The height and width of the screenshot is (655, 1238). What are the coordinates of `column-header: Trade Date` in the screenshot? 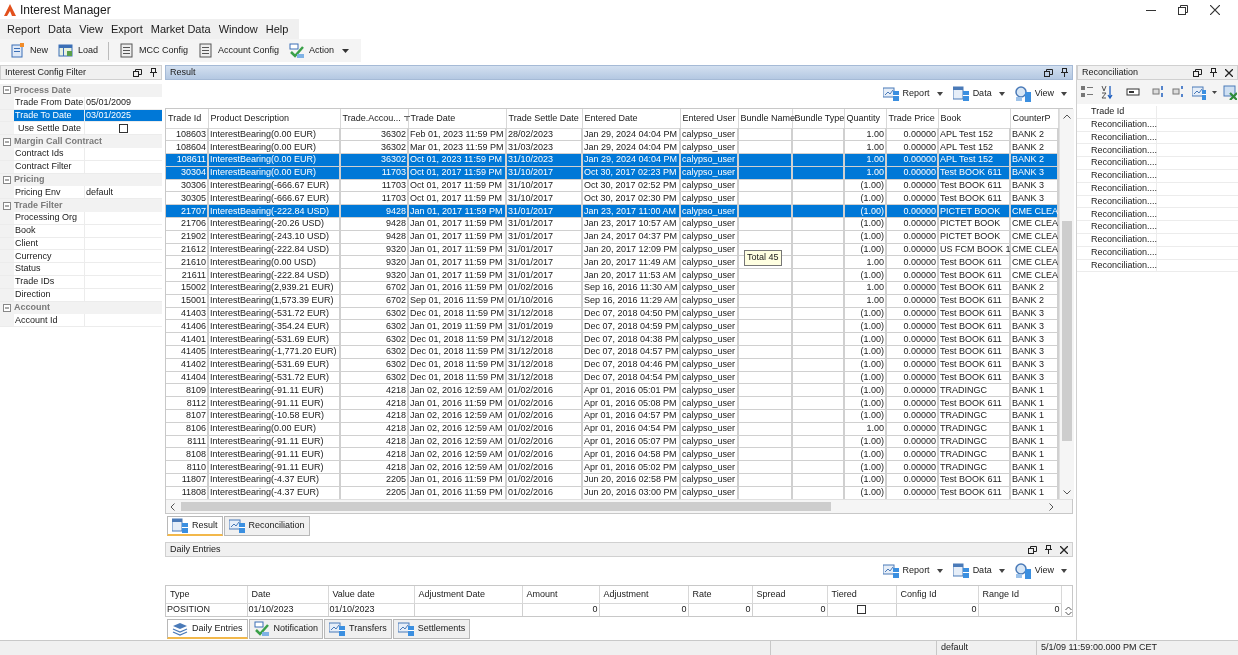 It's located at (457, 118).